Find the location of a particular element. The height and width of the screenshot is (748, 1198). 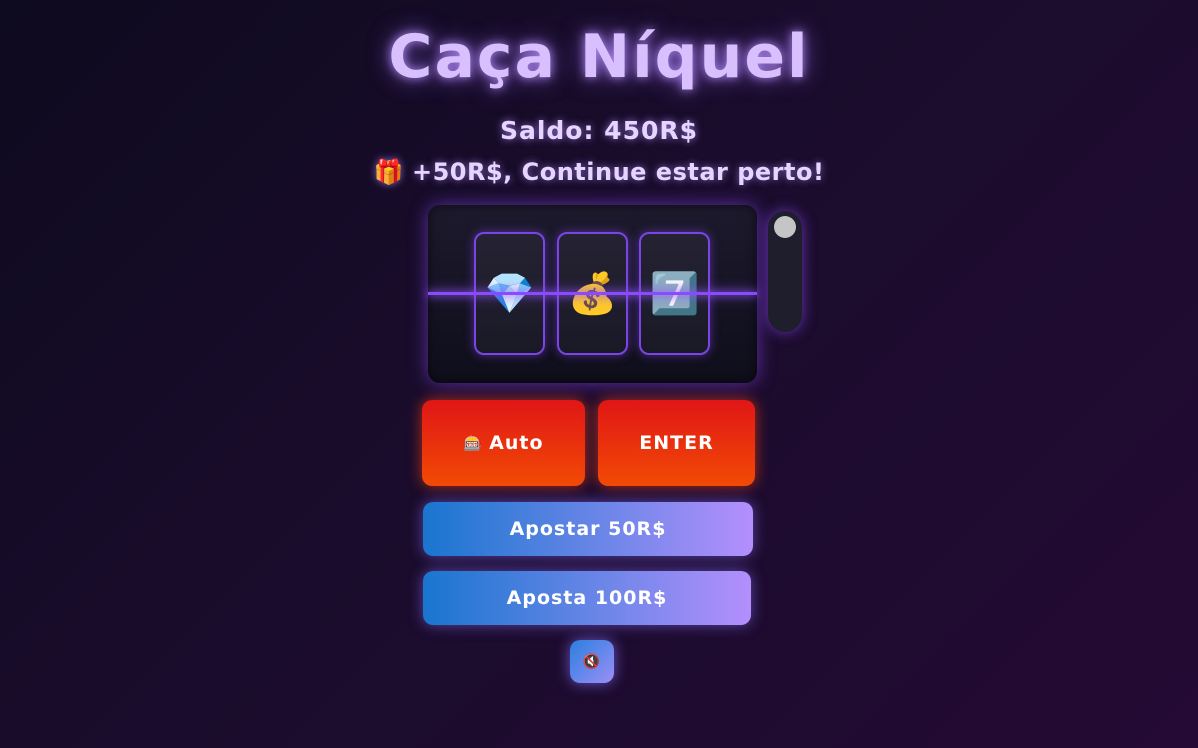

mute-button: 🔇 is located at coordinates (592, 661).